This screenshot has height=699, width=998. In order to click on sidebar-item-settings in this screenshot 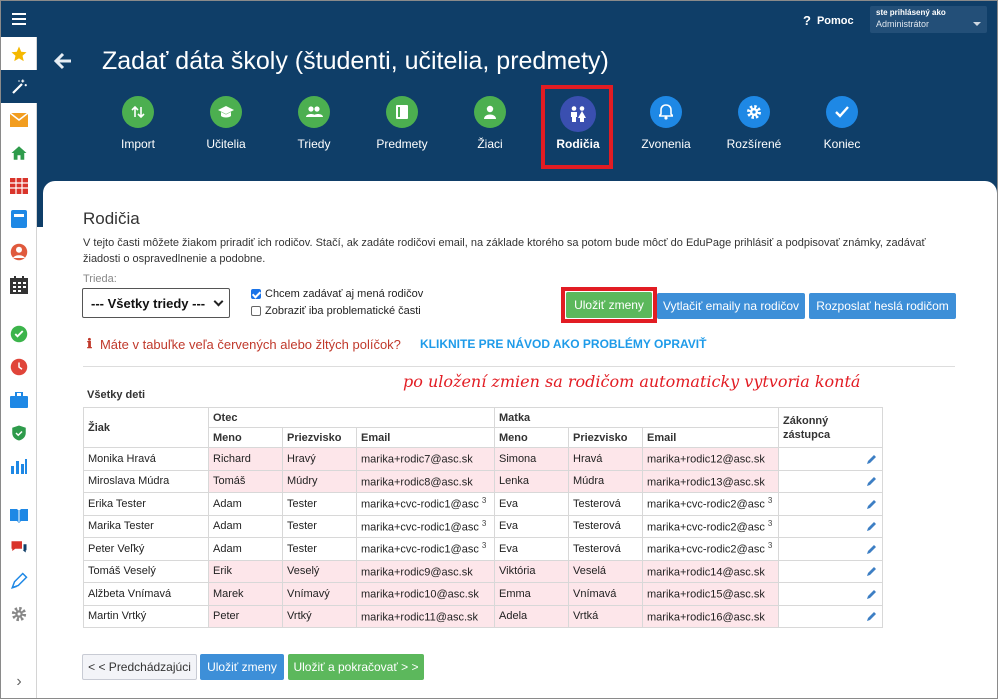, I will do `click(19, 613)`.